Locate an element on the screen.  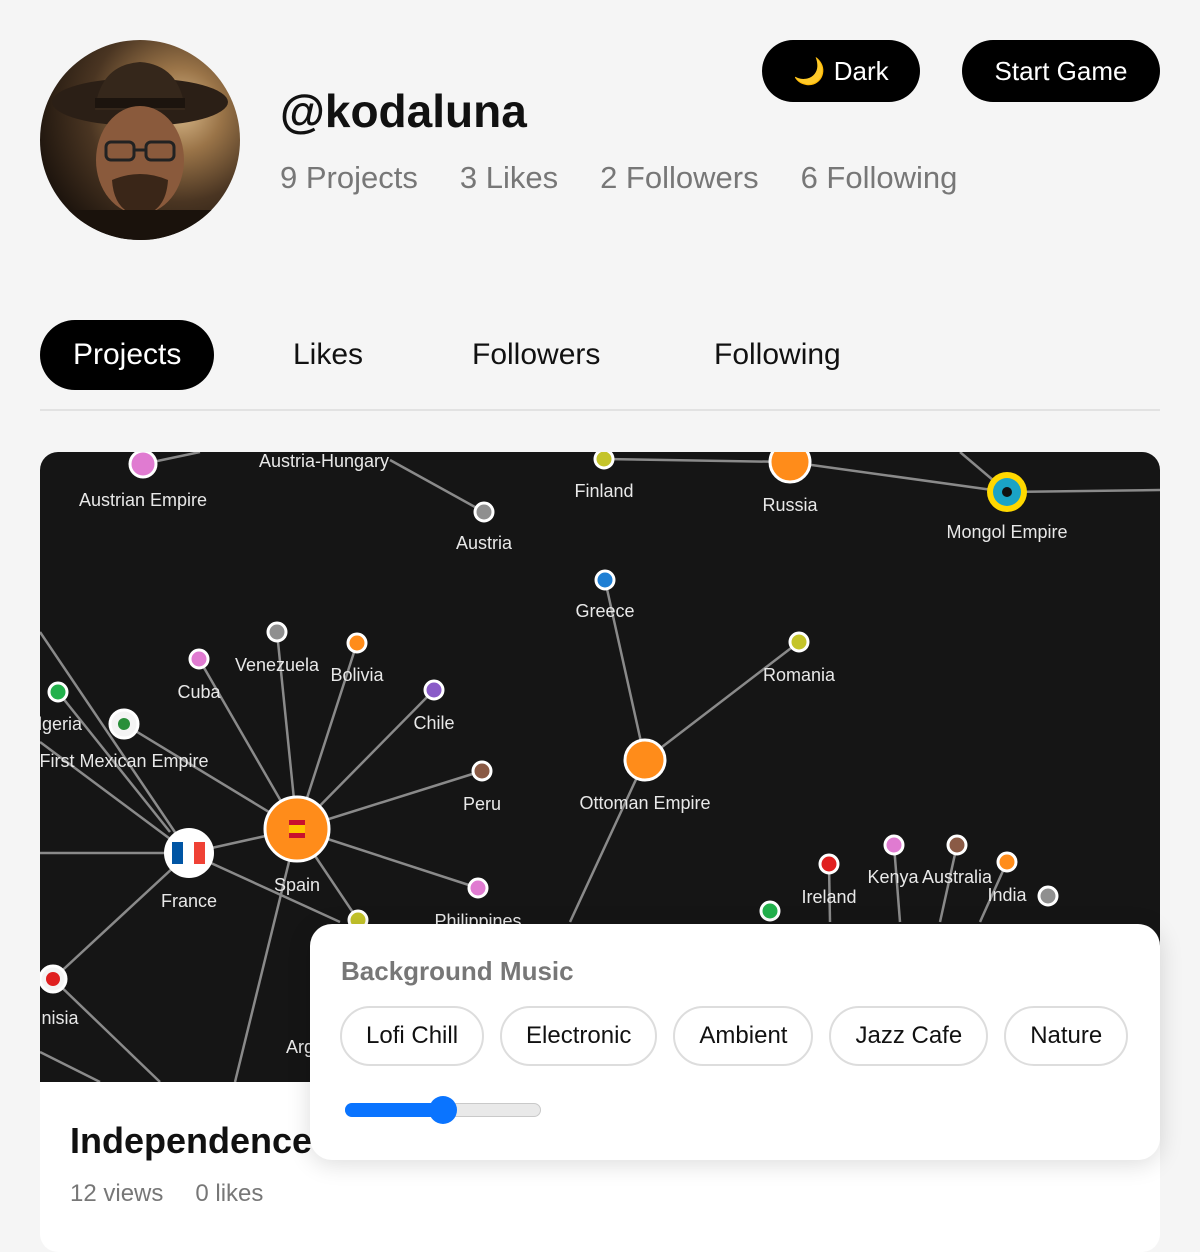
node-label: Mongol Empire is located at coordinates (1006, 532).